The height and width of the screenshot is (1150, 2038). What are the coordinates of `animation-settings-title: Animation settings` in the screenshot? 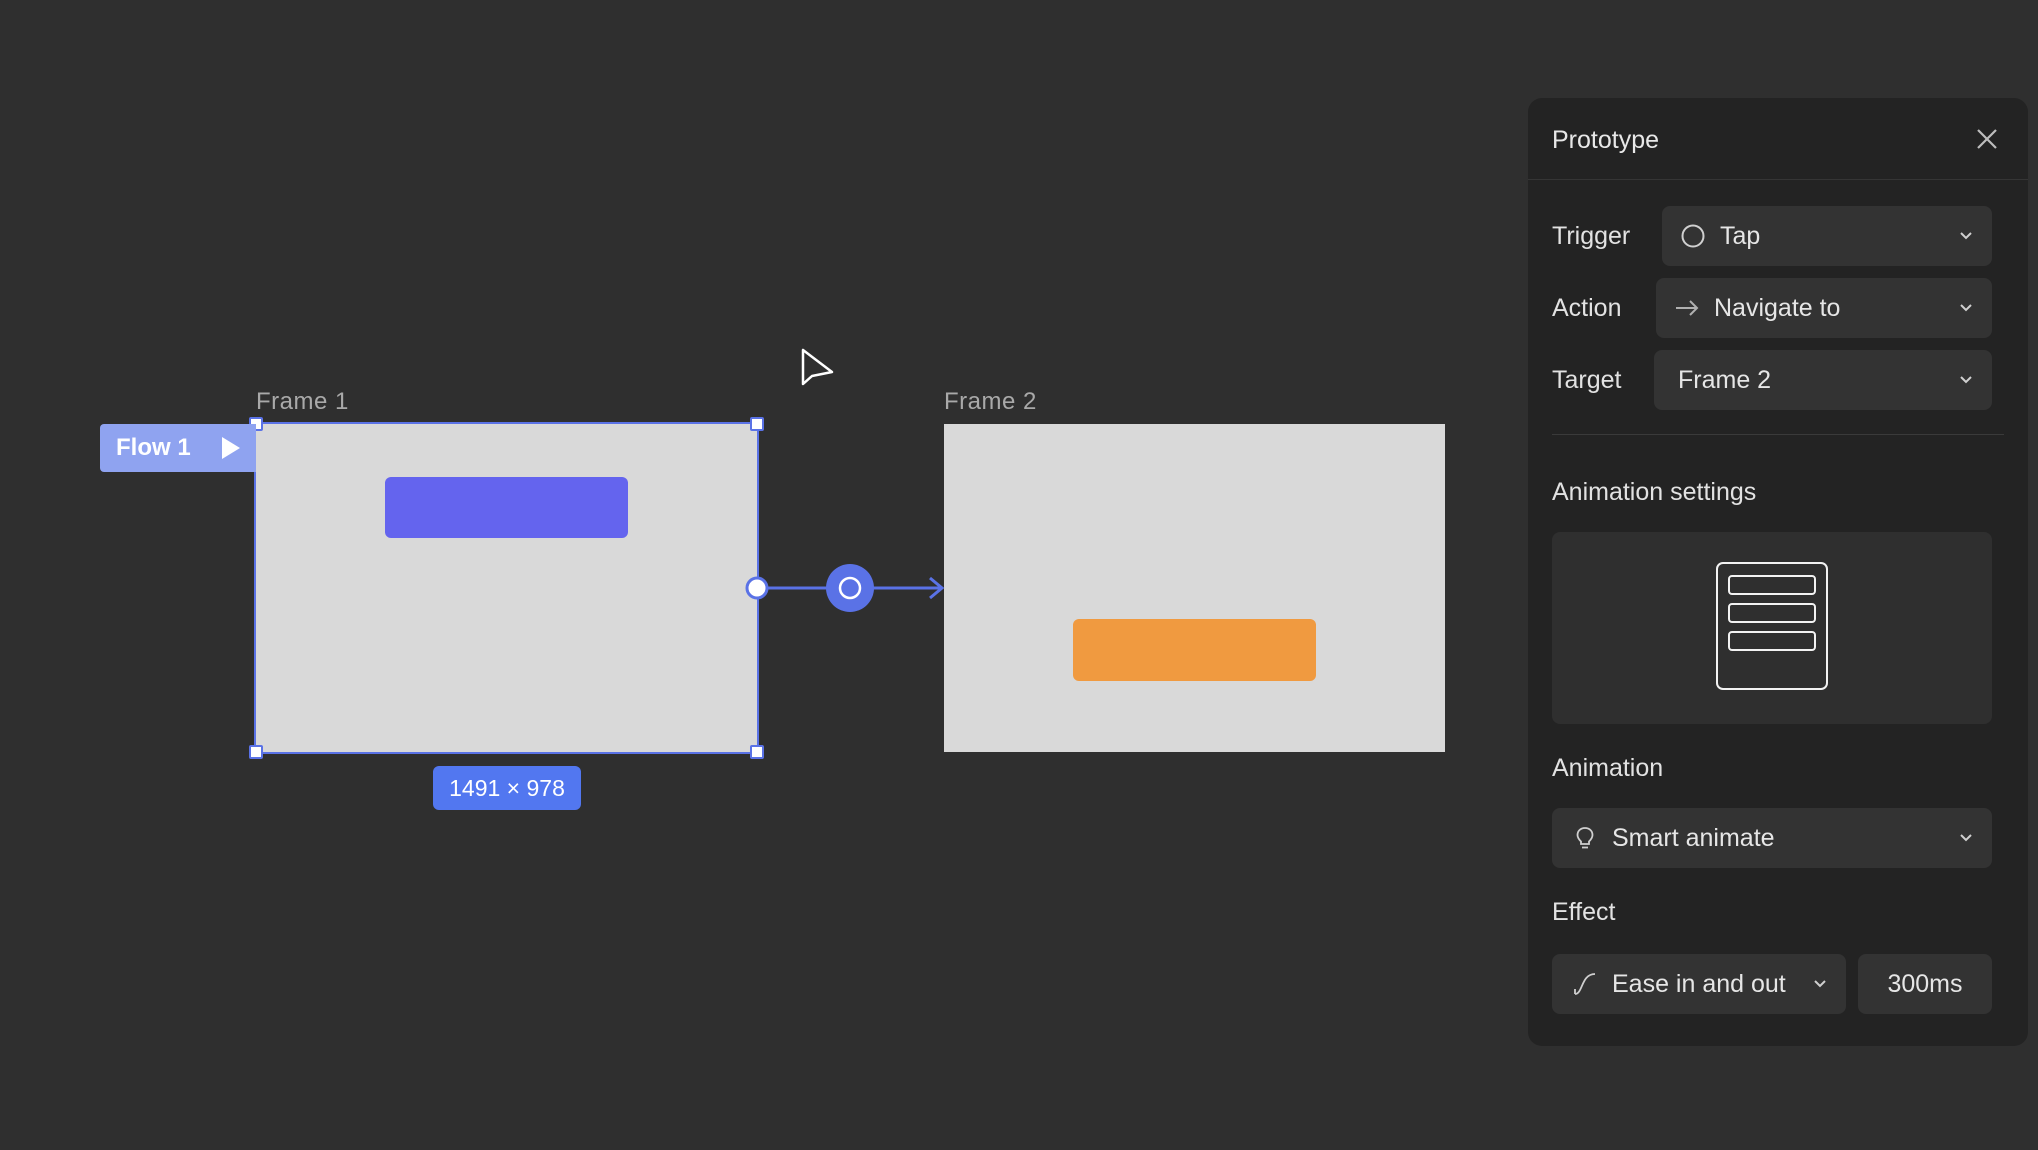 It's located at (1654, 492).